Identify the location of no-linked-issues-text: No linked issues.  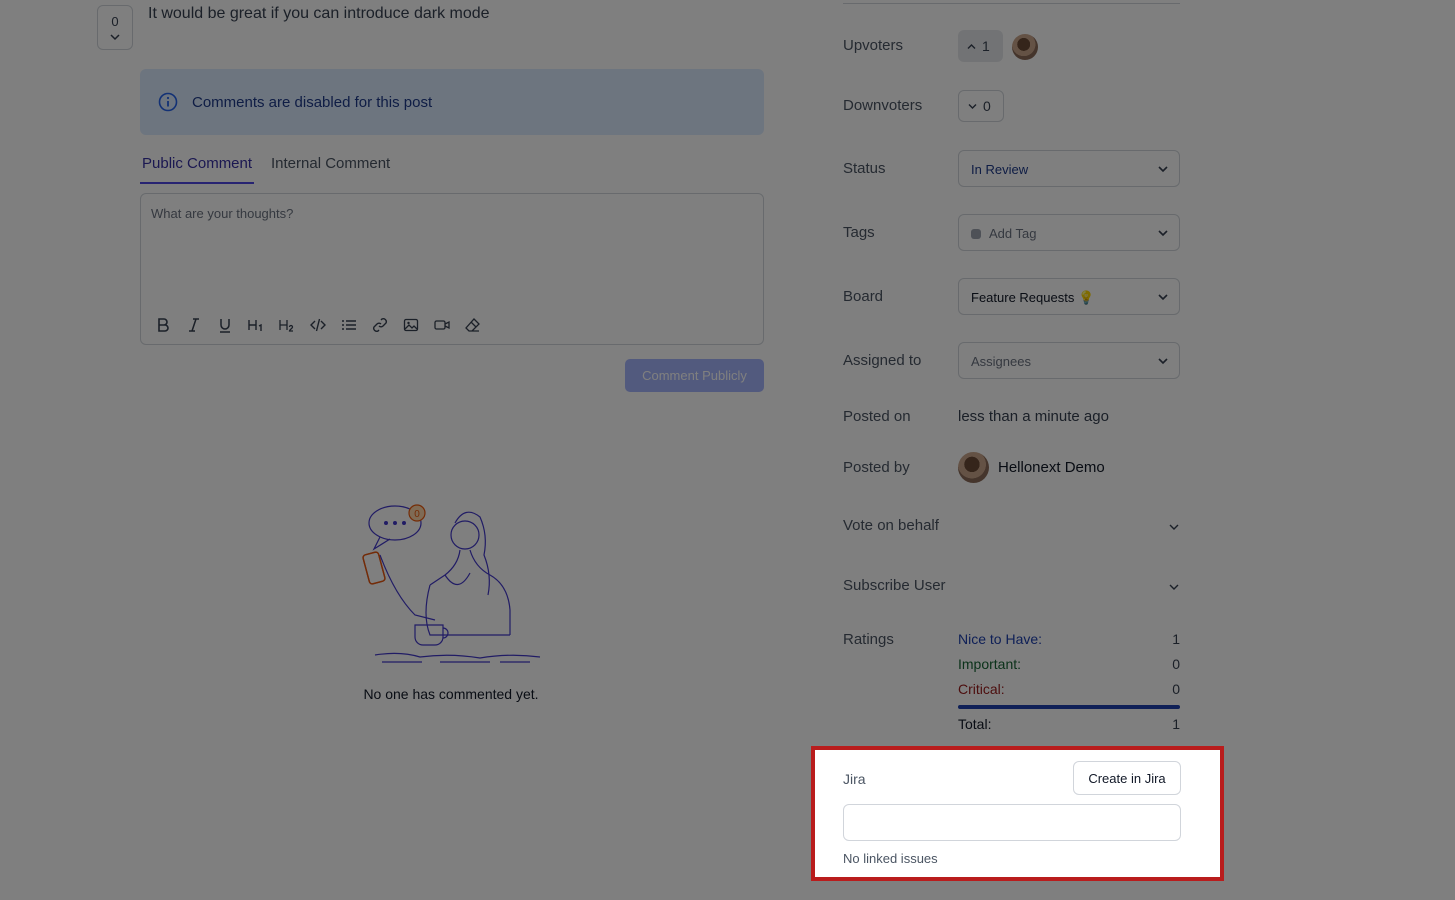
(890, 858).